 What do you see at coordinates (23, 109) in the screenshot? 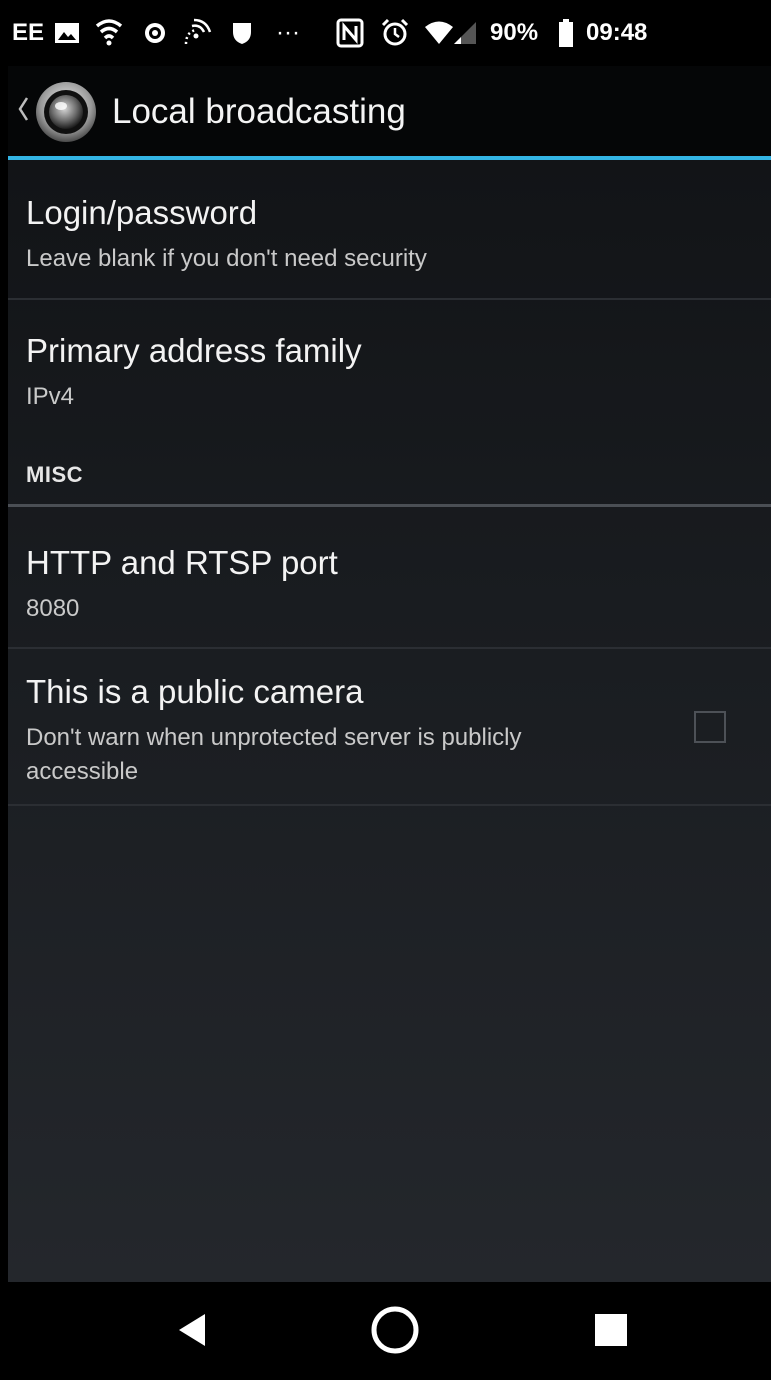
I see `up-caret-icon` at bounding box center [23, 109].